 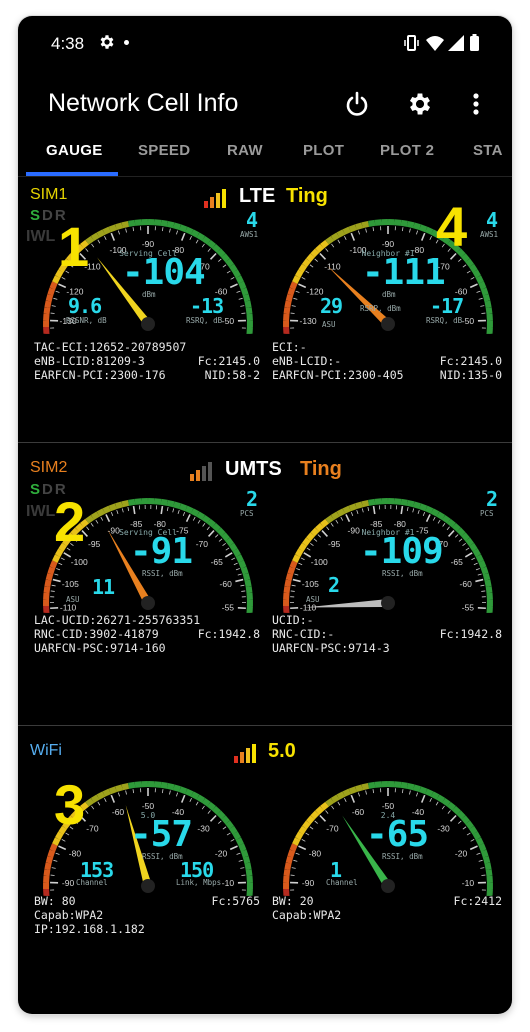 I want to click on gauge-value: -65, so click(x=397, y=834).